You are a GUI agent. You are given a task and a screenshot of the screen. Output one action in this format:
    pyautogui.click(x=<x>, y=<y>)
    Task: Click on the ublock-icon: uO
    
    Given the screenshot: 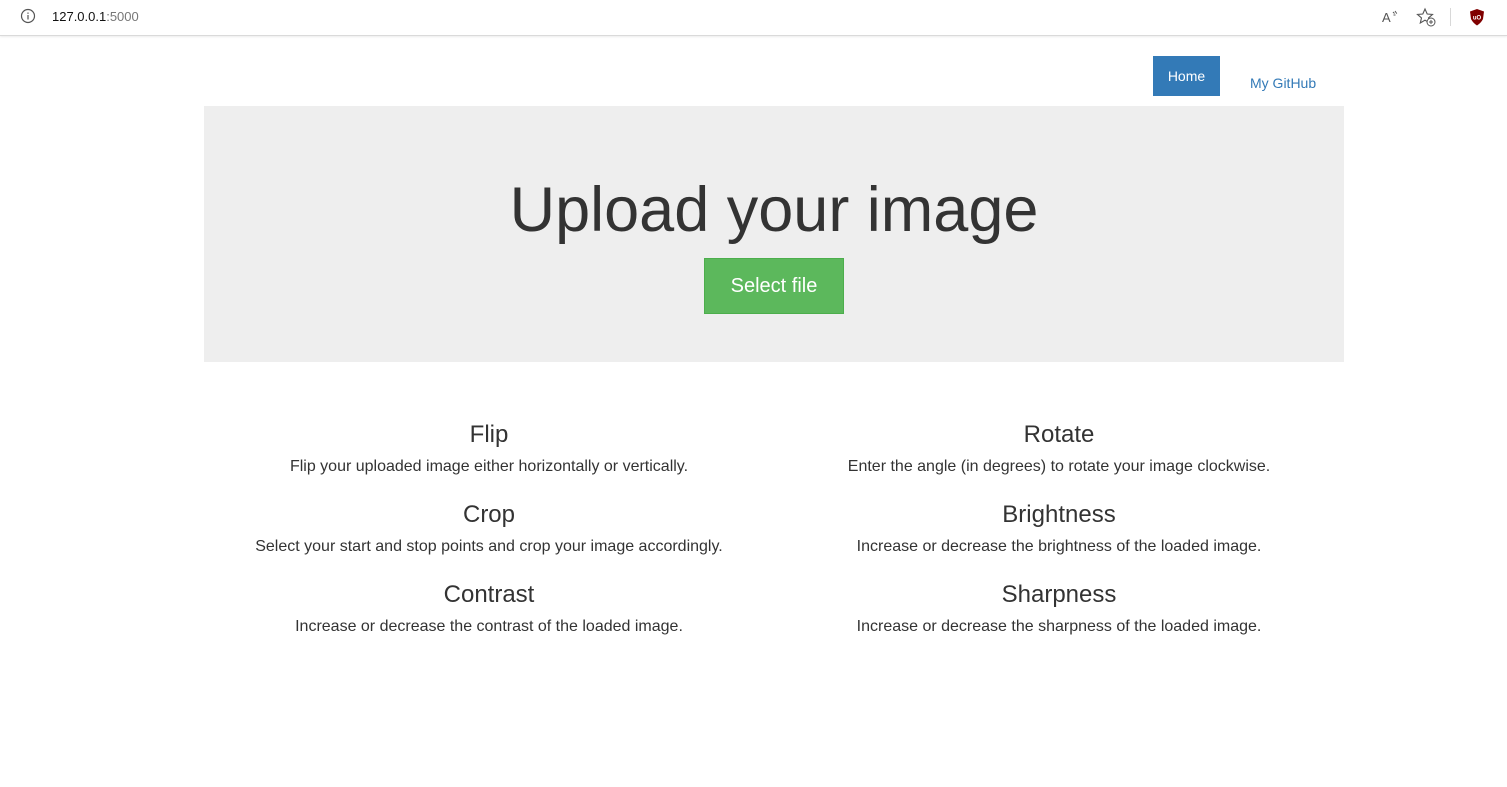 What is the action you would take?
    pyautogui.click(x=1477, y=17)
    